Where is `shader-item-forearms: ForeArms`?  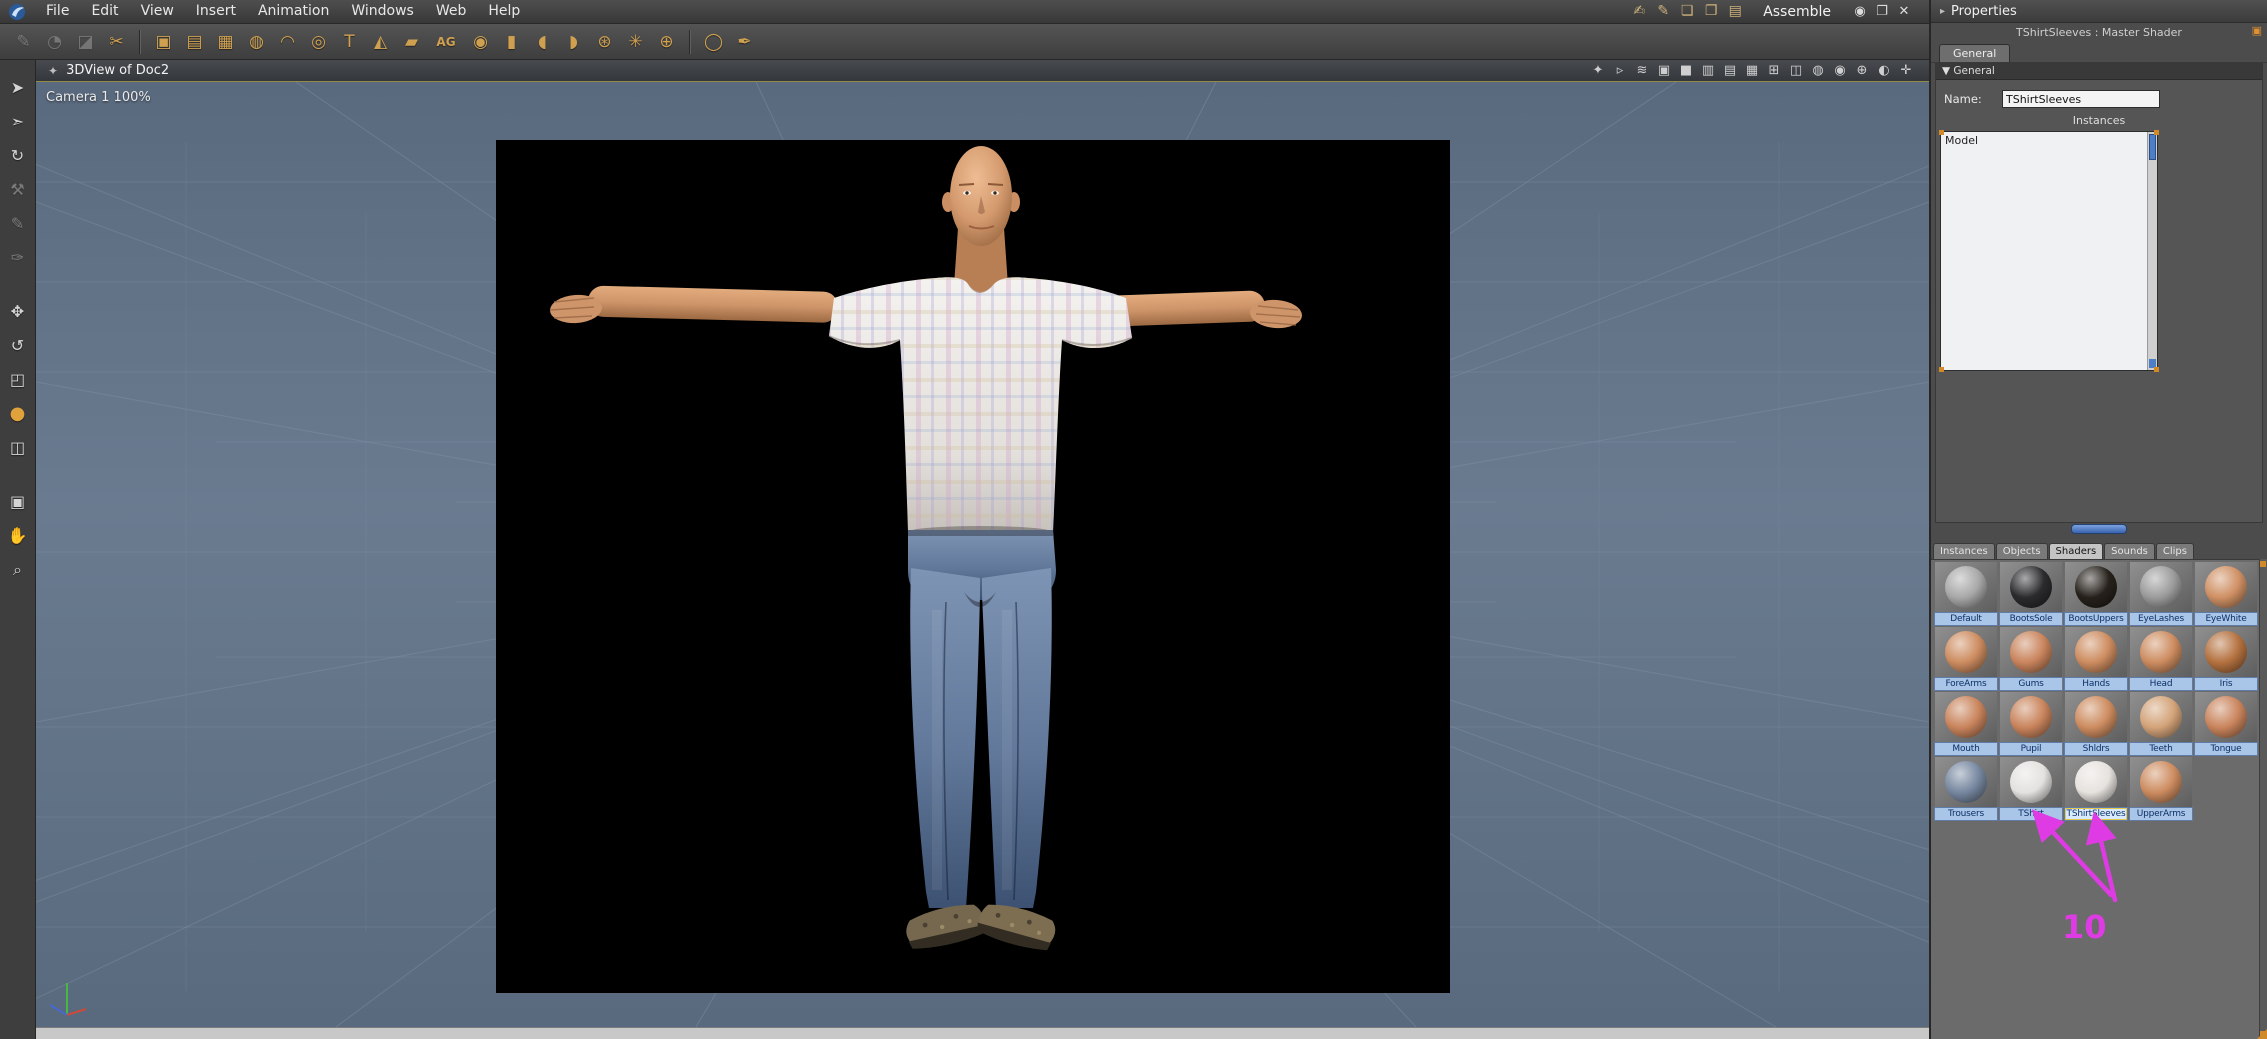
shader-item-forearms: ForeArms is located at coordinates (1966, 659).